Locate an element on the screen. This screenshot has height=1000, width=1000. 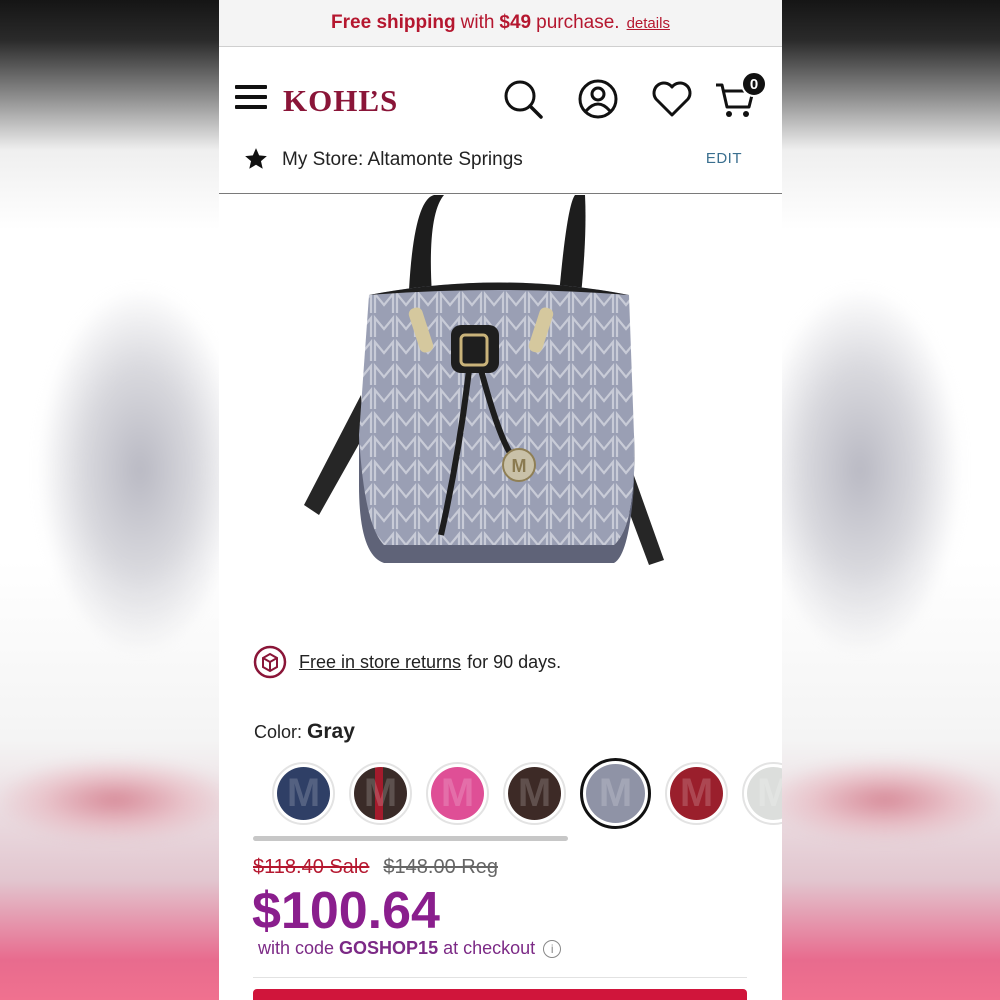
promo-code: GOSHOP15 is located at coordinates (389, 948).